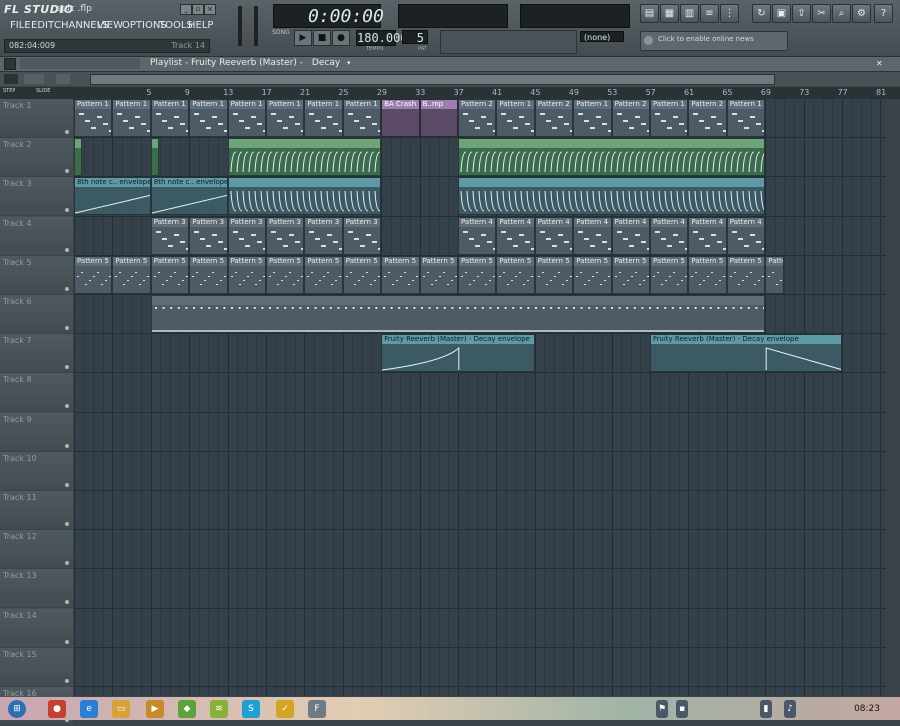 The image size is (900, 726). I want to click on track-header-3: Track 3, so click(36, 196).